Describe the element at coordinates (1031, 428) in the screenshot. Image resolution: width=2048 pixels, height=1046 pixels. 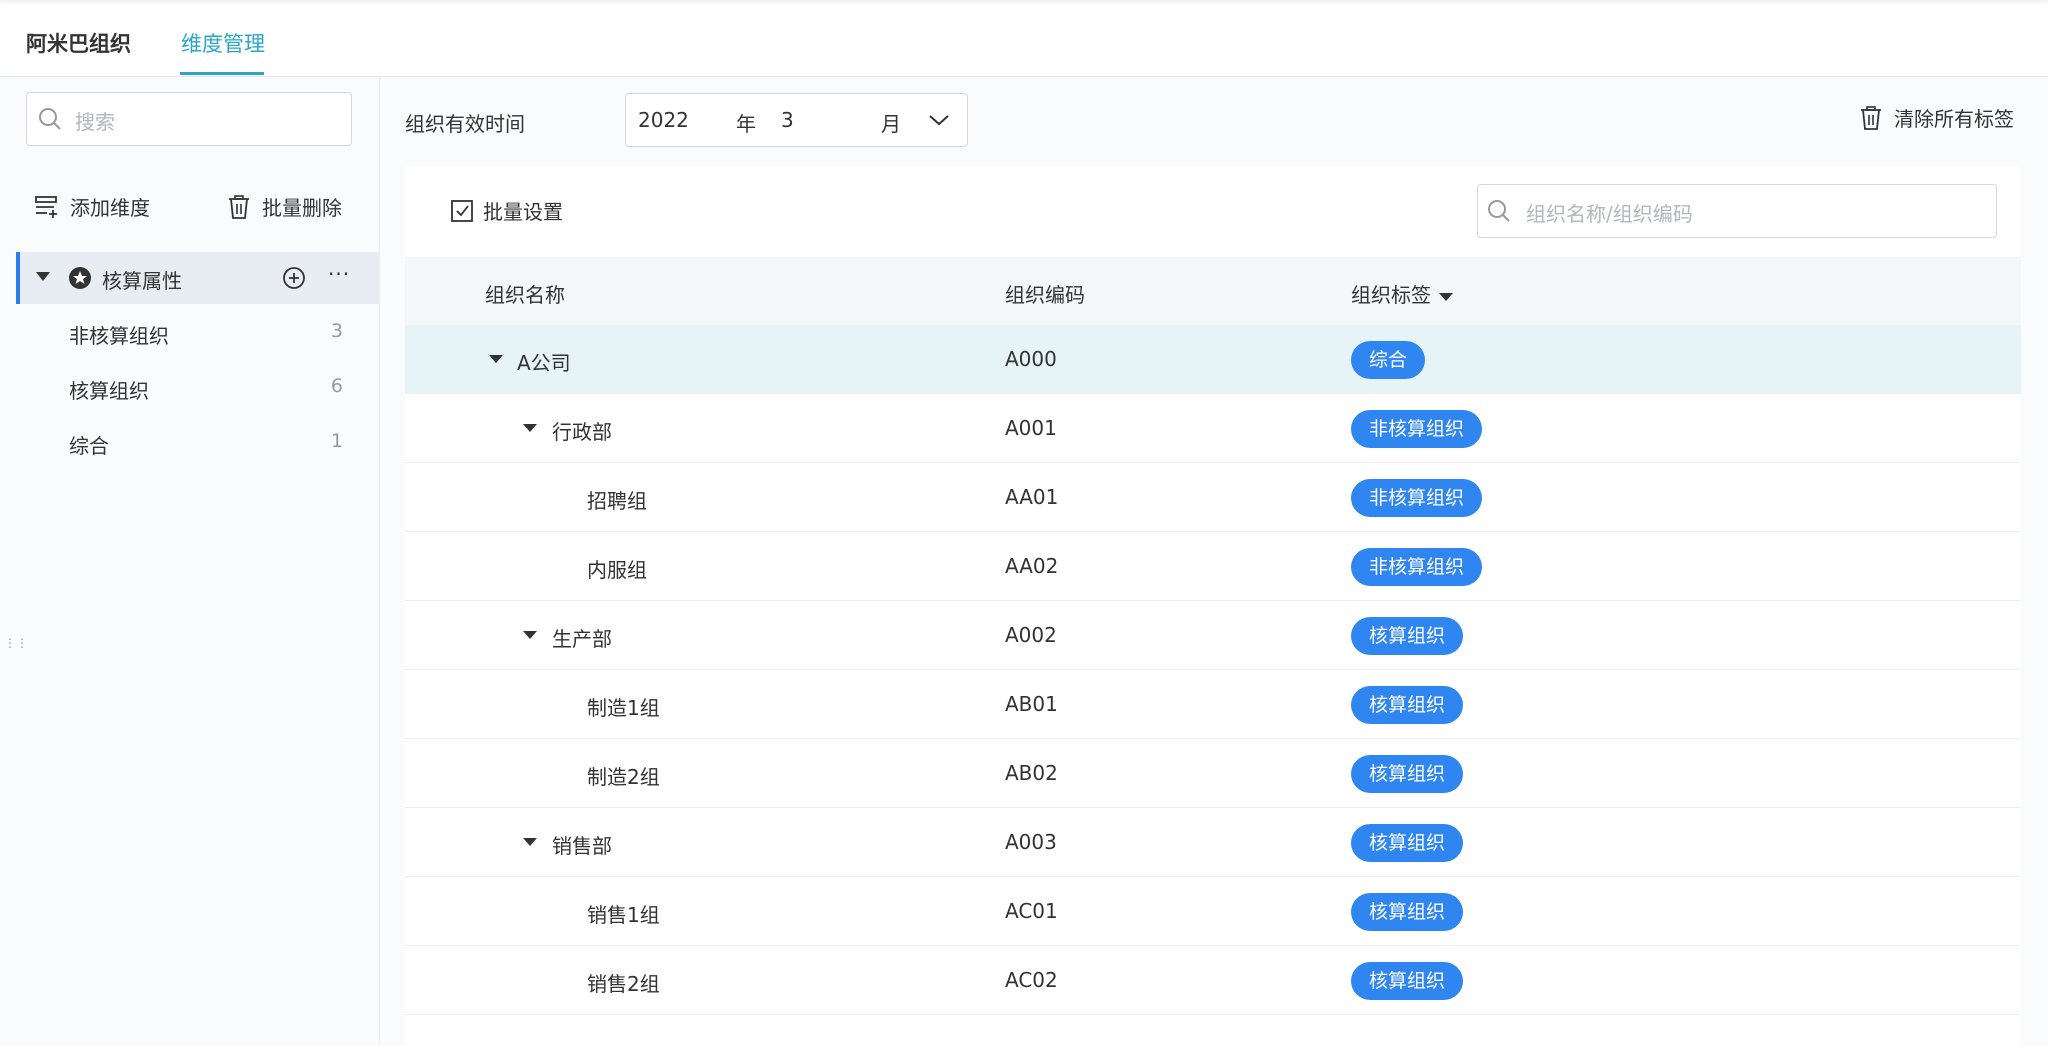
I see `row-org-code: A001` at that location.